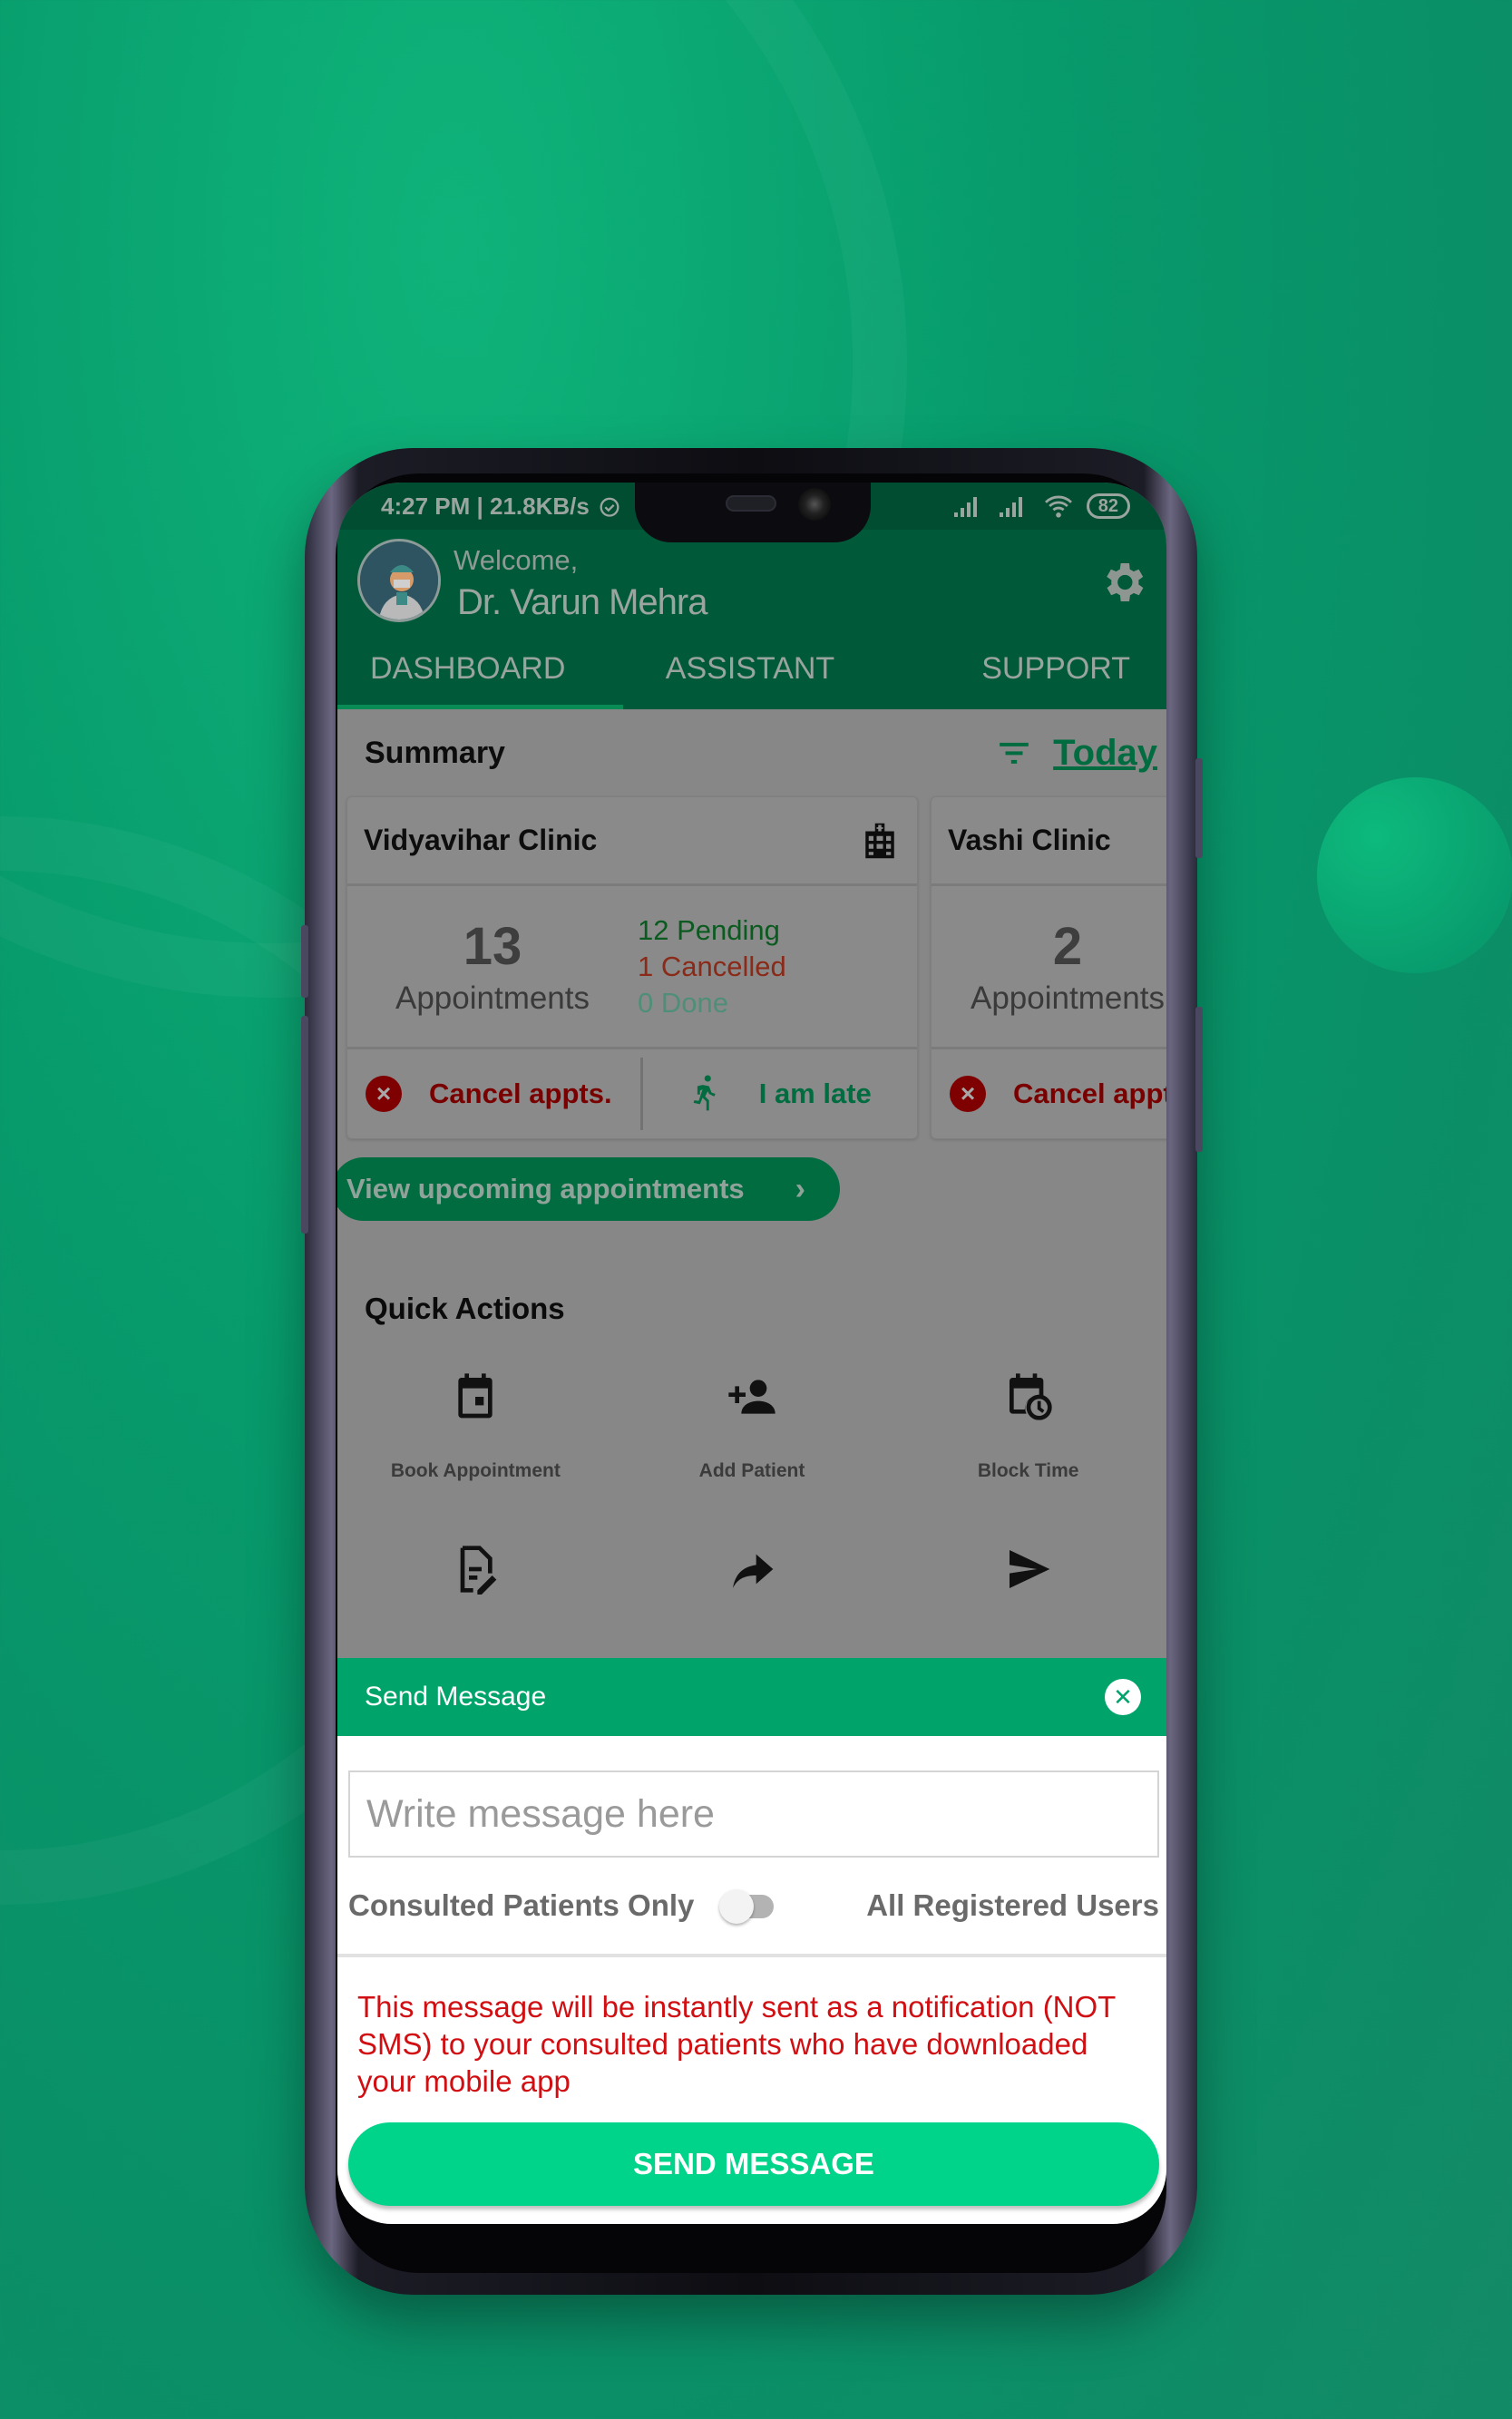 Image resolution: width=1512 pixels, height=2419 pixels. What do you see at coordinates (1028, 1471) in the screenshot?
I see `quick-action-label: Block Time` at bounding box center [1028, 1471].